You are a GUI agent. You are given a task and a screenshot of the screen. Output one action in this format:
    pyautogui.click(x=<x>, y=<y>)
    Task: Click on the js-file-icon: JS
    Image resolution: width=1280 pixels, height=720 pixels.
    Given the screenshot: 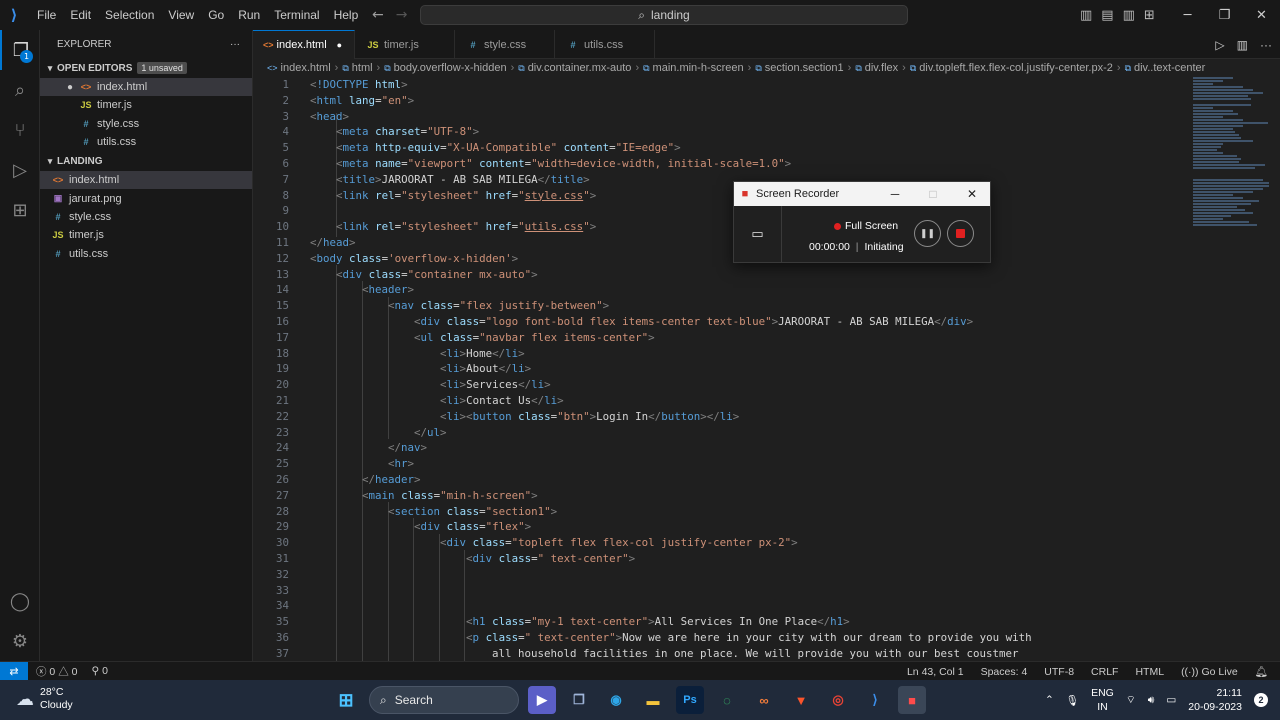 What is the action you would take?
    pyautogui.click(x=58, y=235)
    